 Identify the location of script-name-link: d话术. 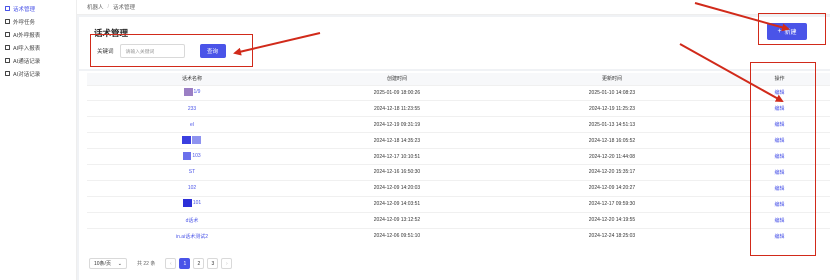
(192, 220).